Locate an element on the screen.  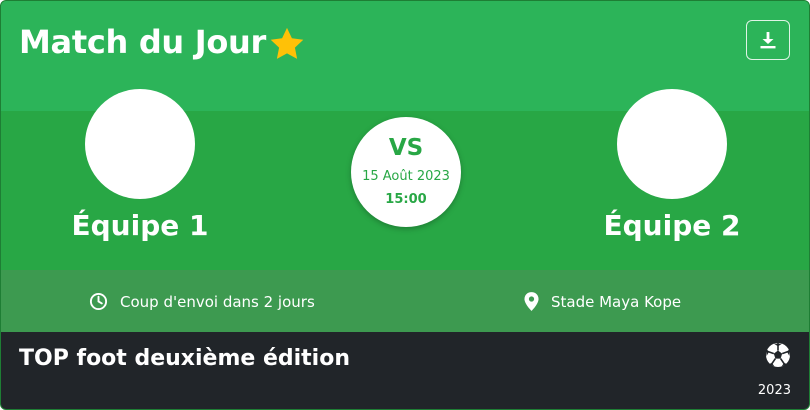
download-button is located at coordinates (768, 40).